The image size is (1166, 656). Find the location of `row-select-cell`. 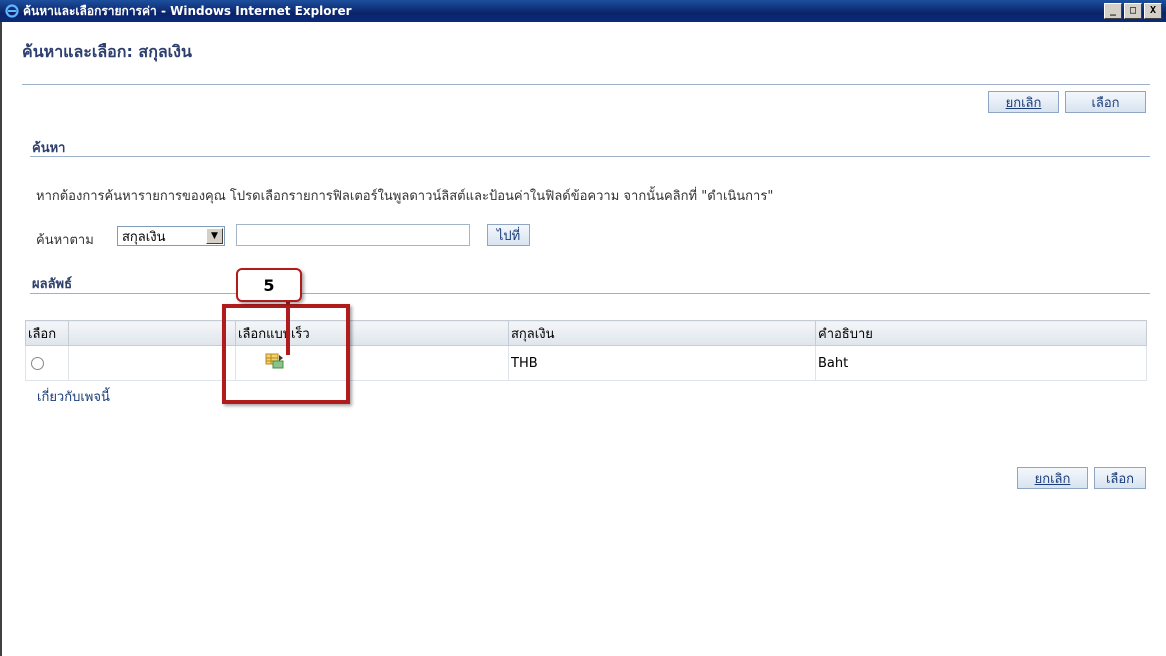

row-select-cell is located at coordinates (47, 363).